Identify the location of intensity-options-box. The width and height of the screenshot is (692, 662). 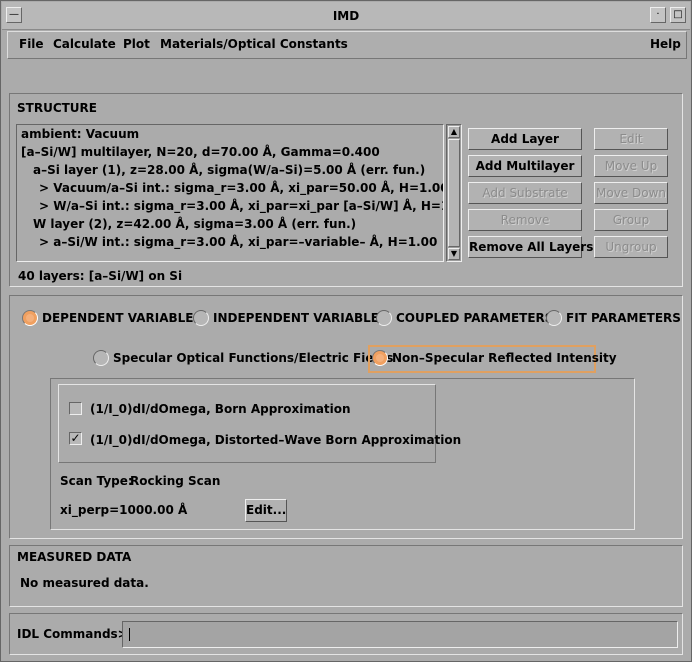
(247, 423).